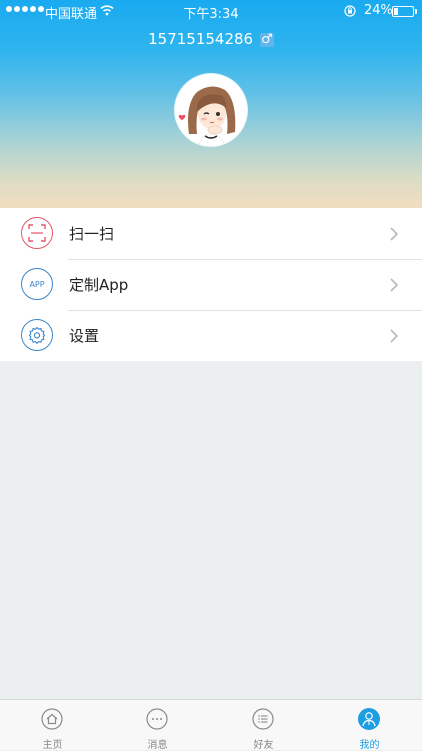 This screenshot has height=751, width=422. What do you see at coordinates (369, 719) in the screenshot?
I see `profile-icon` at bounding box center [369, 719].